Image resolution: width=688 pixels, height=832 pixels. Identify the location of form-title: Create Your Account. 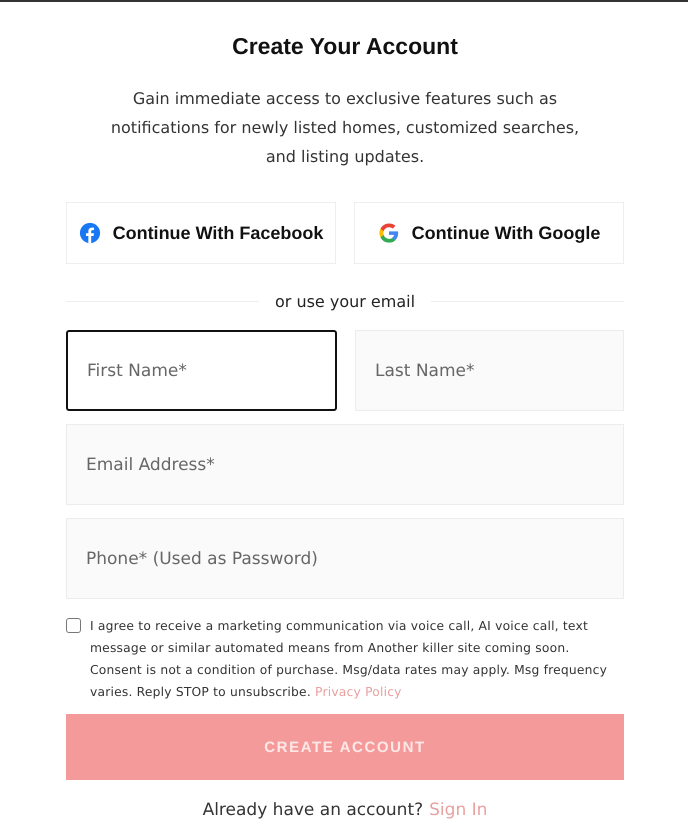
(345, 46).